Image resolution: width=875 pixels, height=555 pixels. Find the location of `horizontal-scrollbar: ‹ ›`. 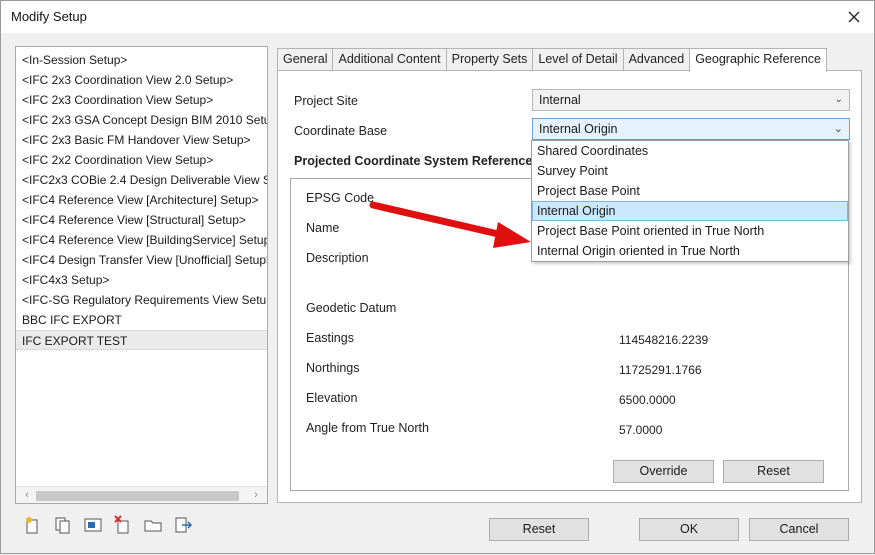

horizontal-scrollbar: ‹ › is located at coordinates (141, 494).